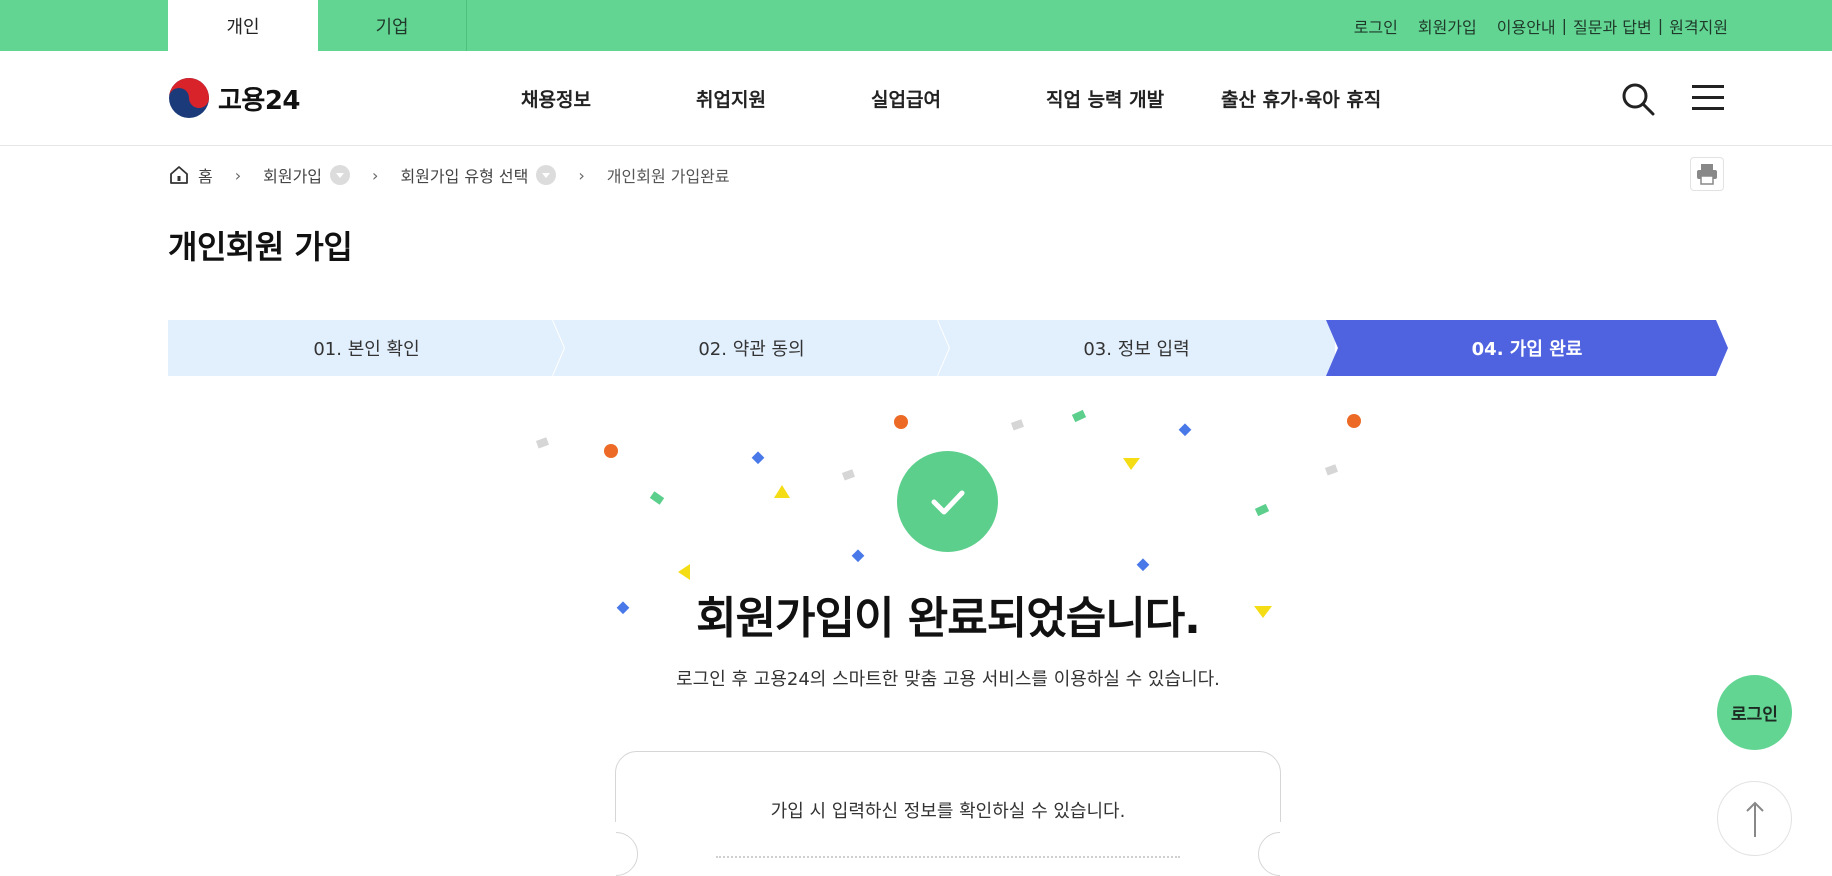  Describe the element at coordinates (1376, 26) in the screenshot. I see `login-link: 로그인` at that location.